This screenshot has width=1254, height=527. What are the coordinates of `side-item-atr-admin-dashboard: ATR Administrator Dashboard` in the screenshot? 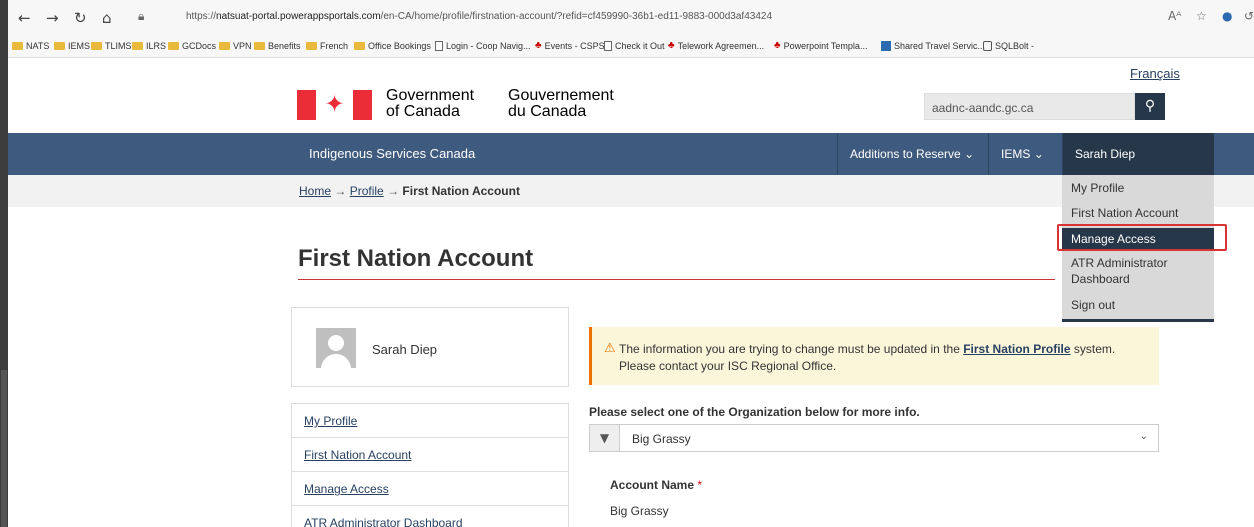 It's located at (430, 516).